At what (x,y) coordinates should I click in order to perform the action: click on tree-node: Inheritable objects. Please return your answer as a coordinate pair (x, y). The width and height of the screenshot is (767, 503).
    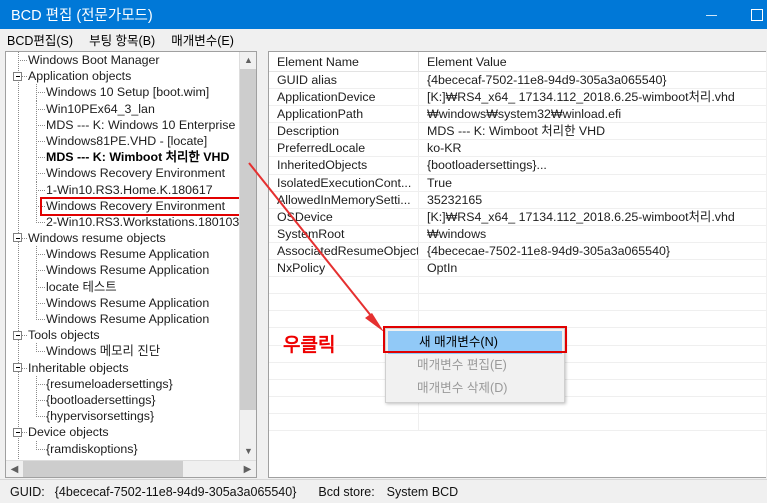
    Looking at the image, I should click on (122, 368).